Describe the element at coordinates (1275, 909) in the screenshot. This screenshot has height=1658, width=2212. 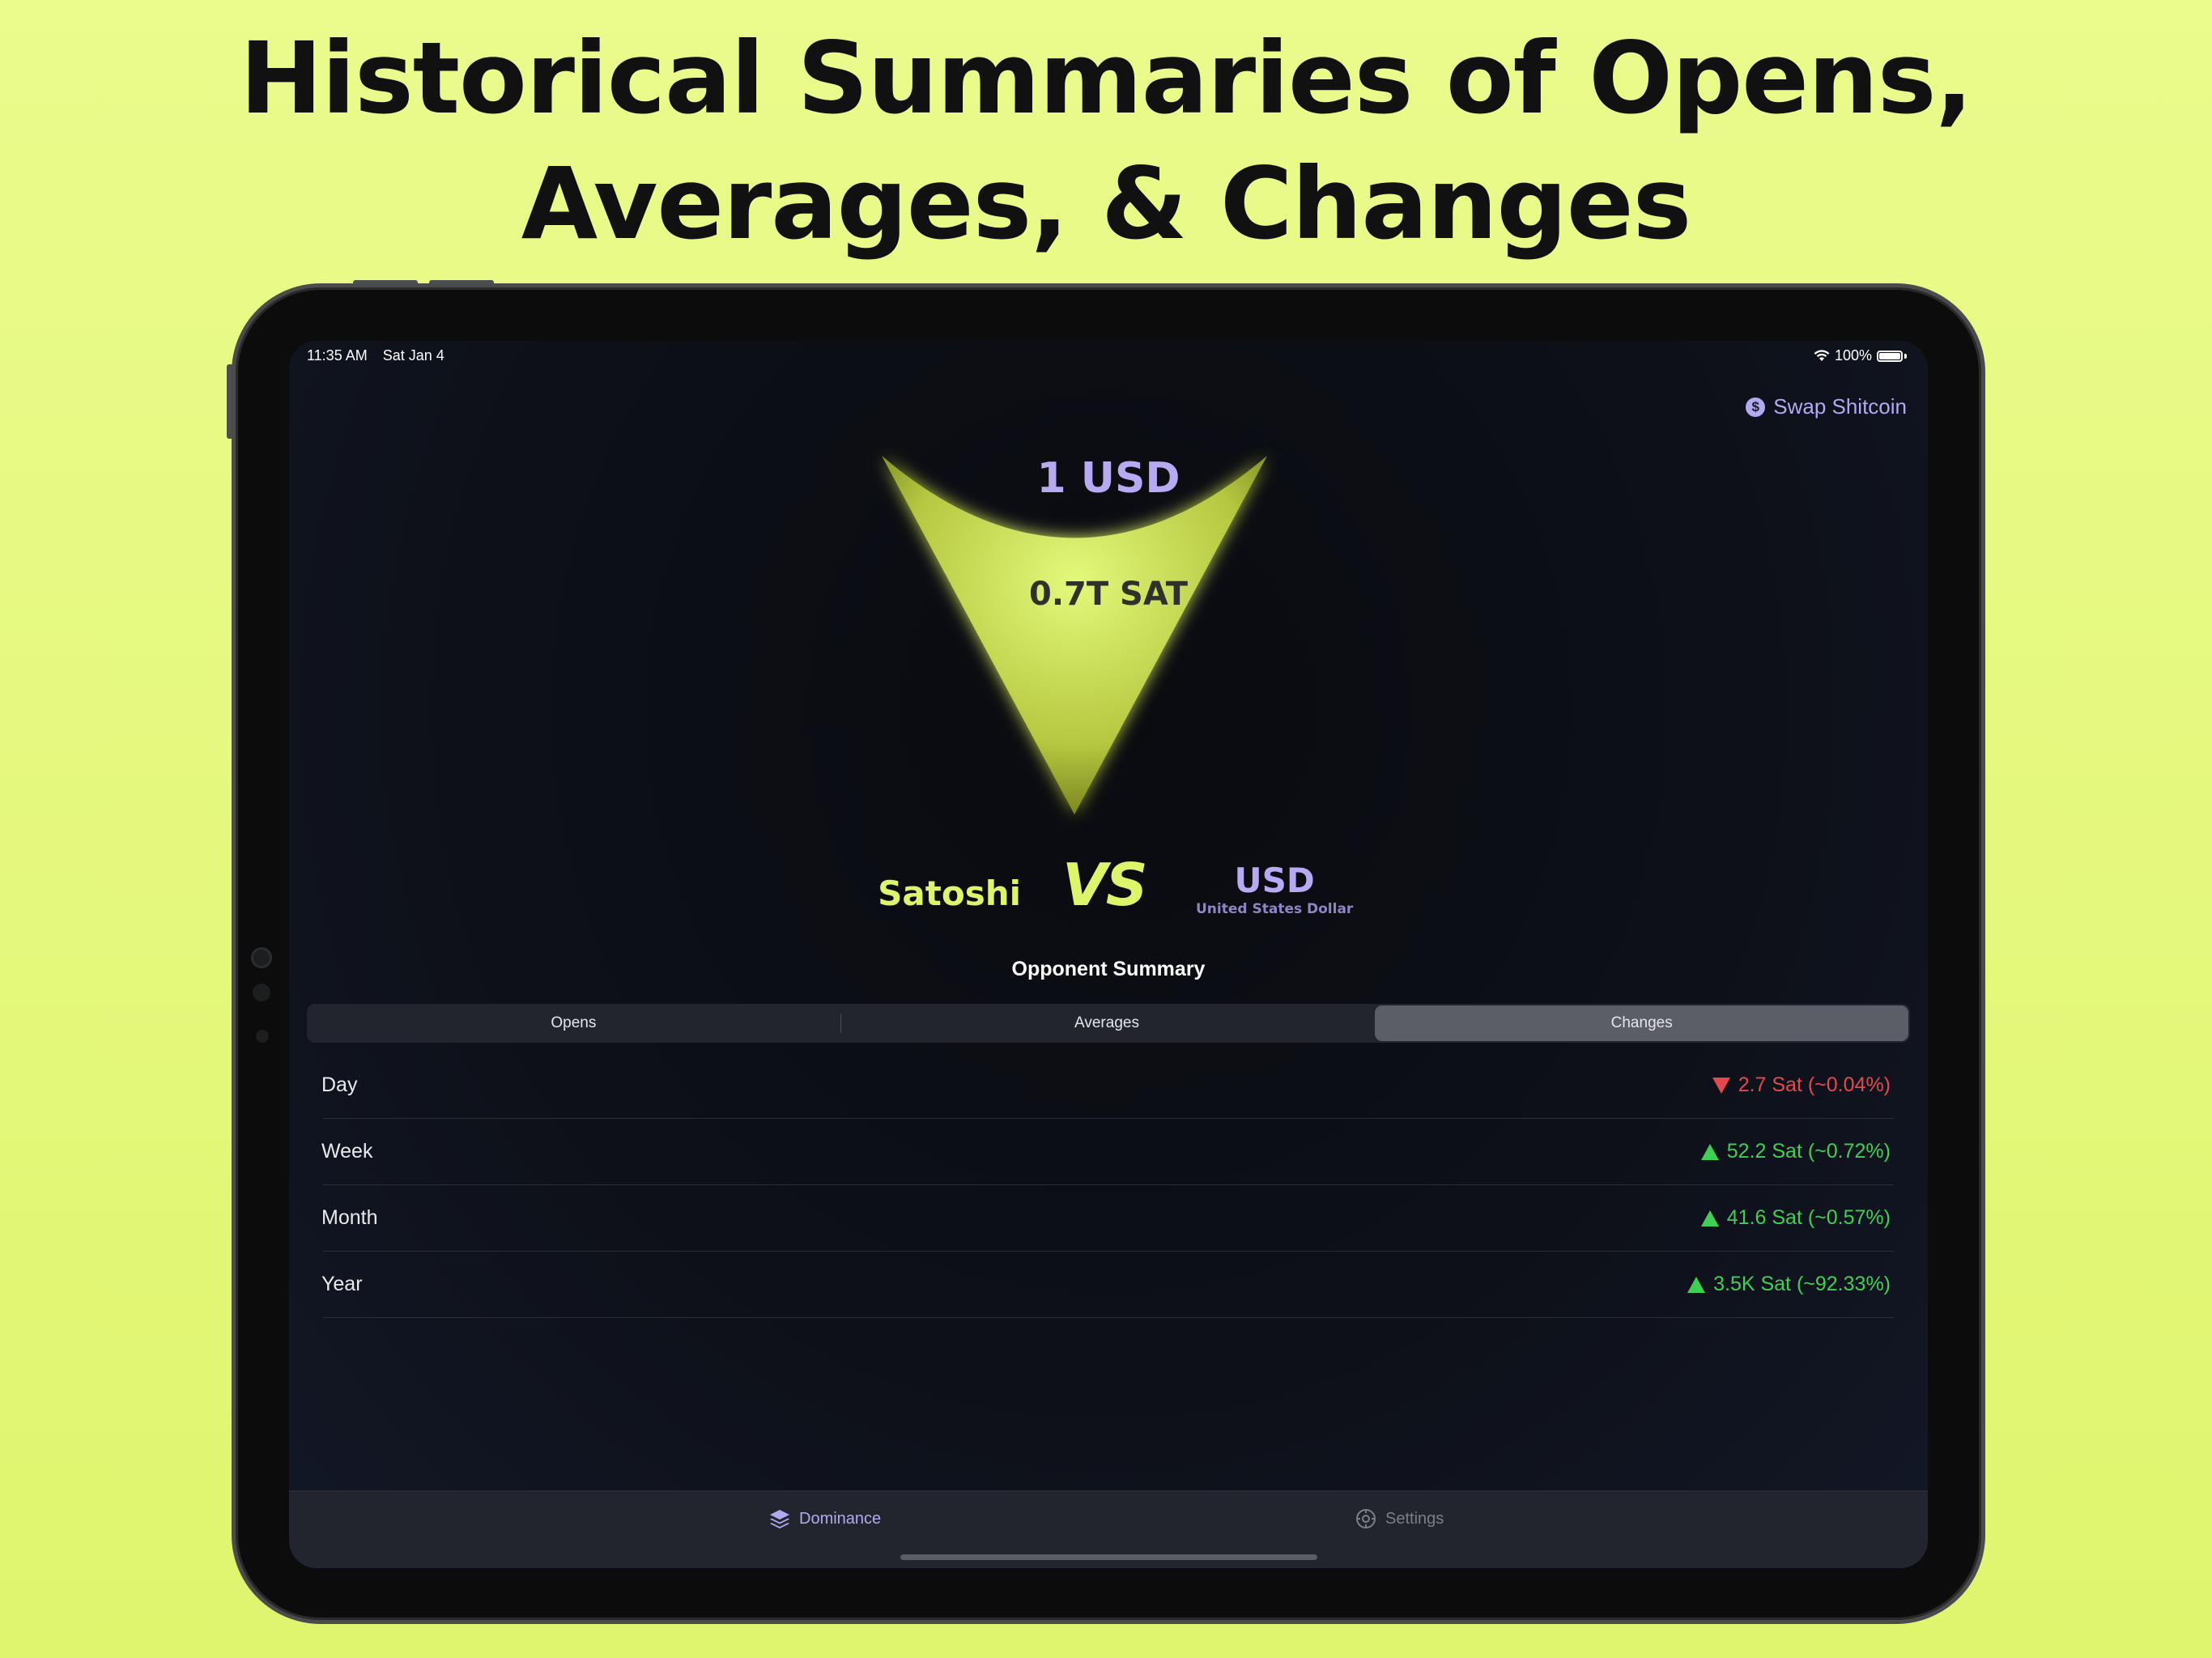
I see `matchup-right-name: United States Dollar` at that location.